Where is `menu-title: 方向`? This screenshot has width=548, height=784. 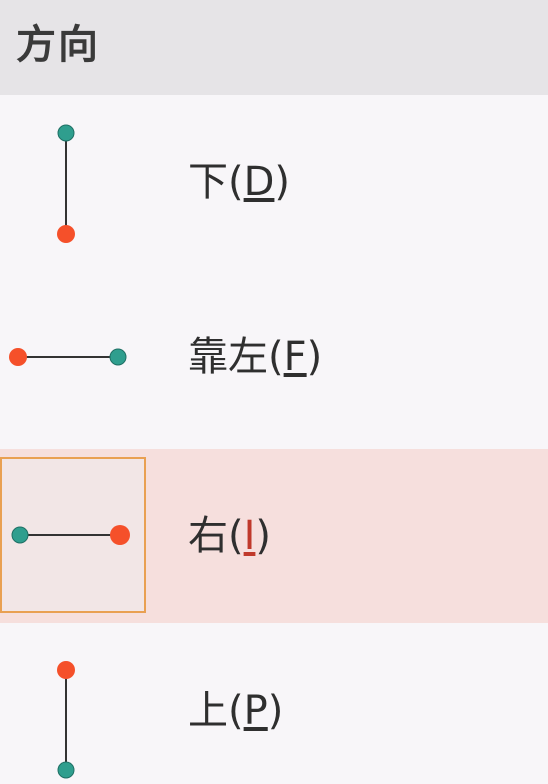 menu-title: 方向 is located at coordinates (58, 45).